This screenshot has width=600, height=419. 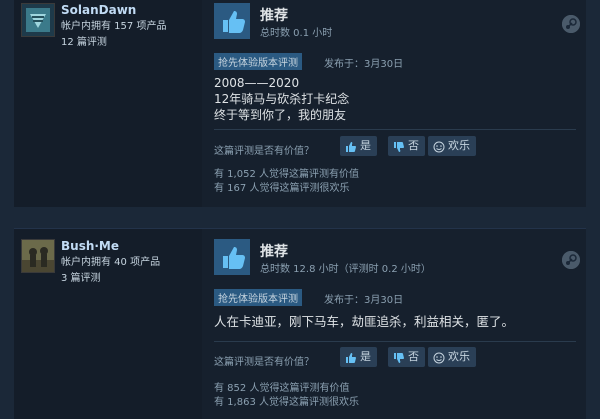 What do you see at coordinates (345, 269) in the screenshot?
I see `playtime: 总时数 12.8 小时（评测时 0.2 小时）` at bounding box center [345, 269].